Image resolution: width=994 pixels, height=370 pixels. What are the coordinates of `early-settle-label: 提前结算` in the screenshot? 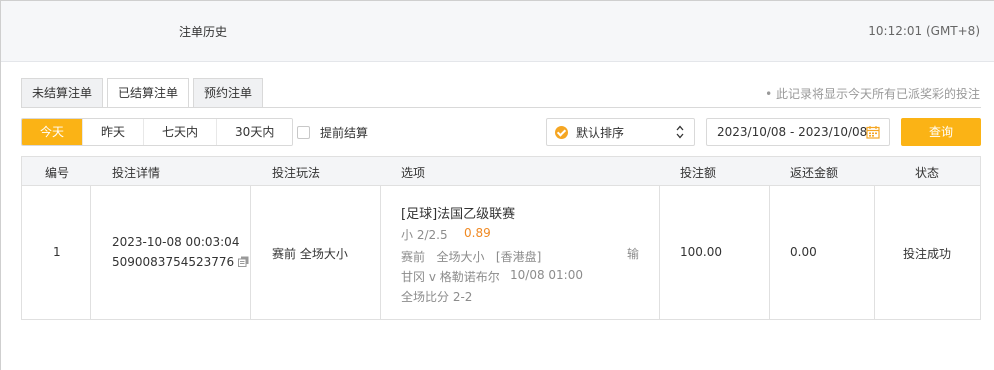 It's located at (344, 133).